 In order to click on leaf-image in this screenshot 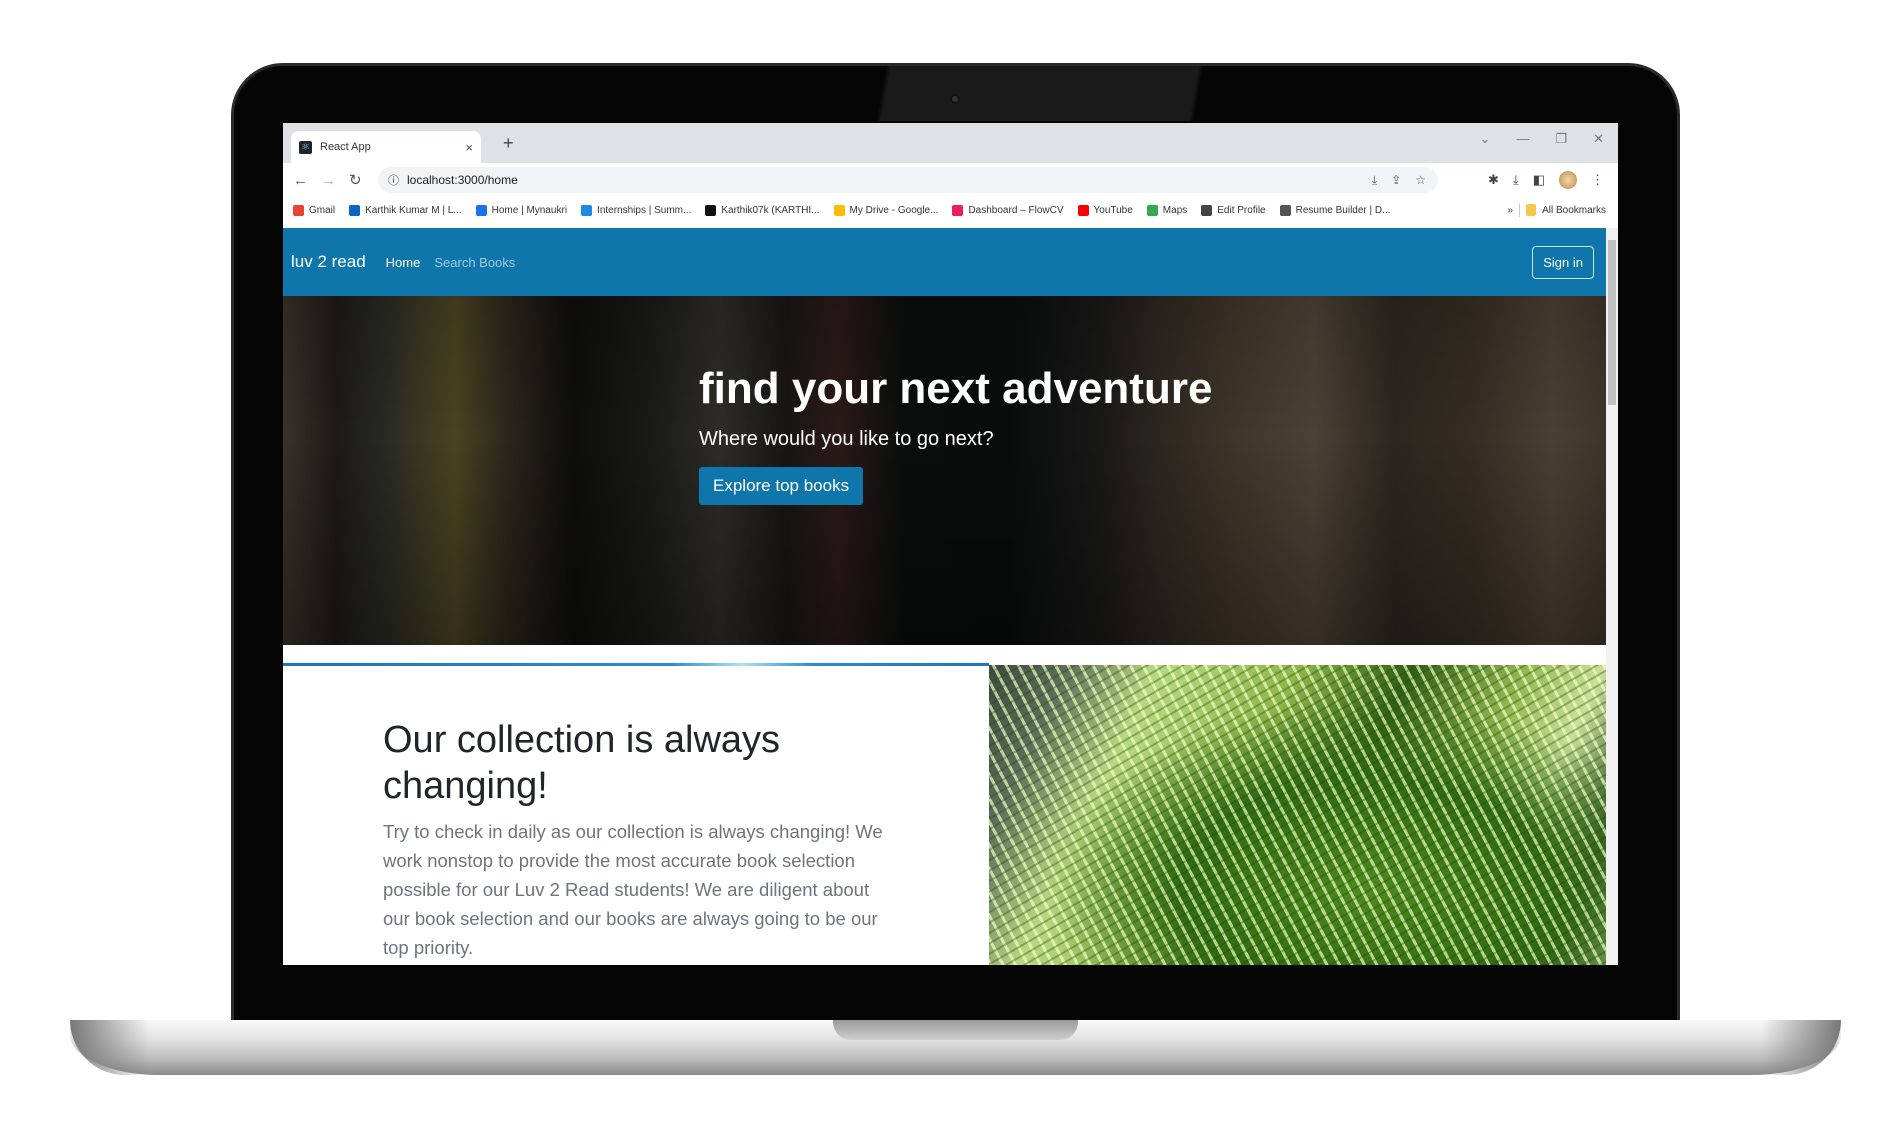, I will do `click(1297, 815)`.